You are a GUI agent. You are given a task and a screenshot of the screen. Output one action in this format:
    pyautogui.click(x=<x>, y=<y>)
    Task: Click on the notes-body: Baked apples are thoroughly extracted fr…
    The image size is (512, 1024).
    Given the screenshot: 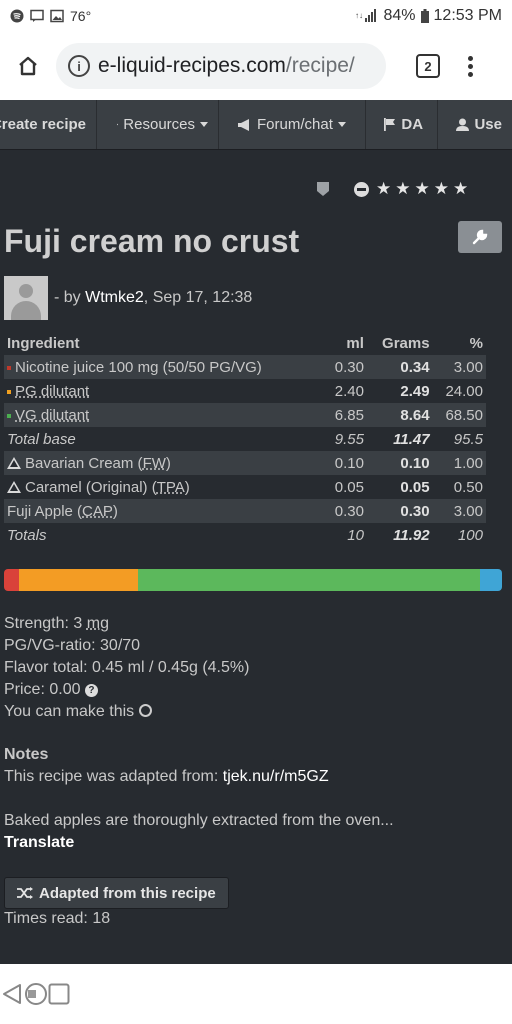 What is the action you would take?
    pyautogui.click(x=199, y=820)
    